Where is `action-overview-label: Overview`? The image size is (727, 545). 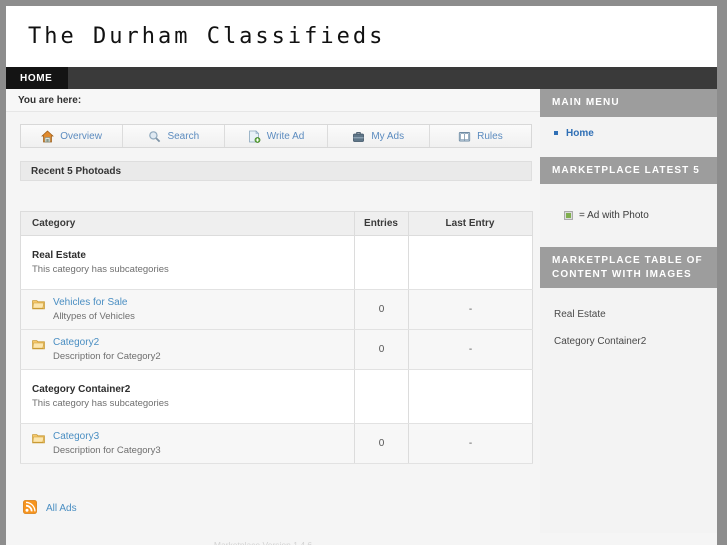 action-overview-label: Overview is located at coordinates (81, 136).